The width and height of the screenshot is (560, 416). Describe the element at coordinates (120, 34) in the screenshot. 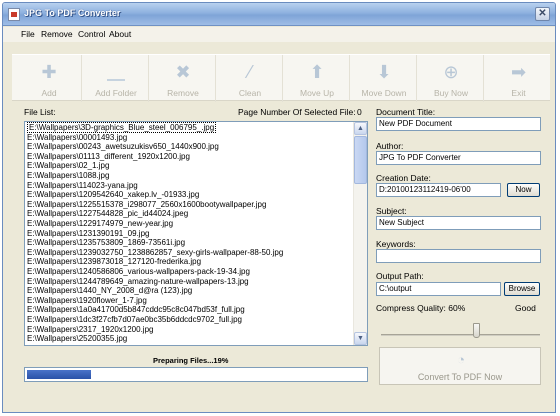

I see `menu-about: About` at that location.